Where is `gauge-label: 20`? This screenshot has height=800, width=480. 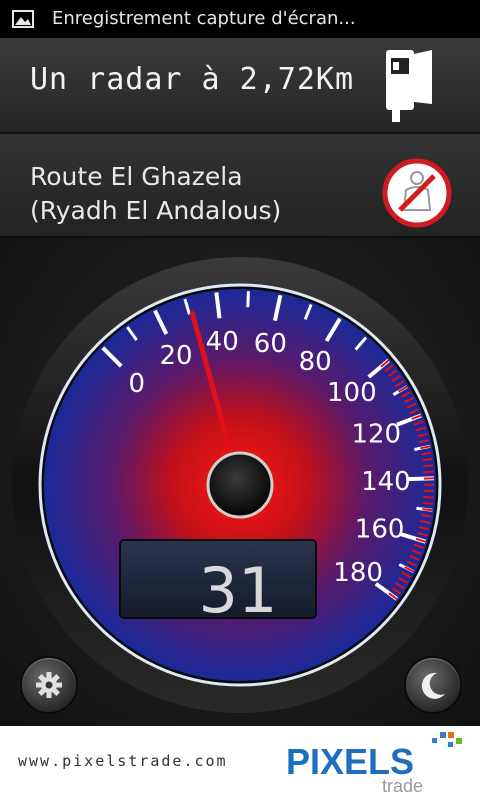
gauge-label: 20 is located at coordinates (175, 356).